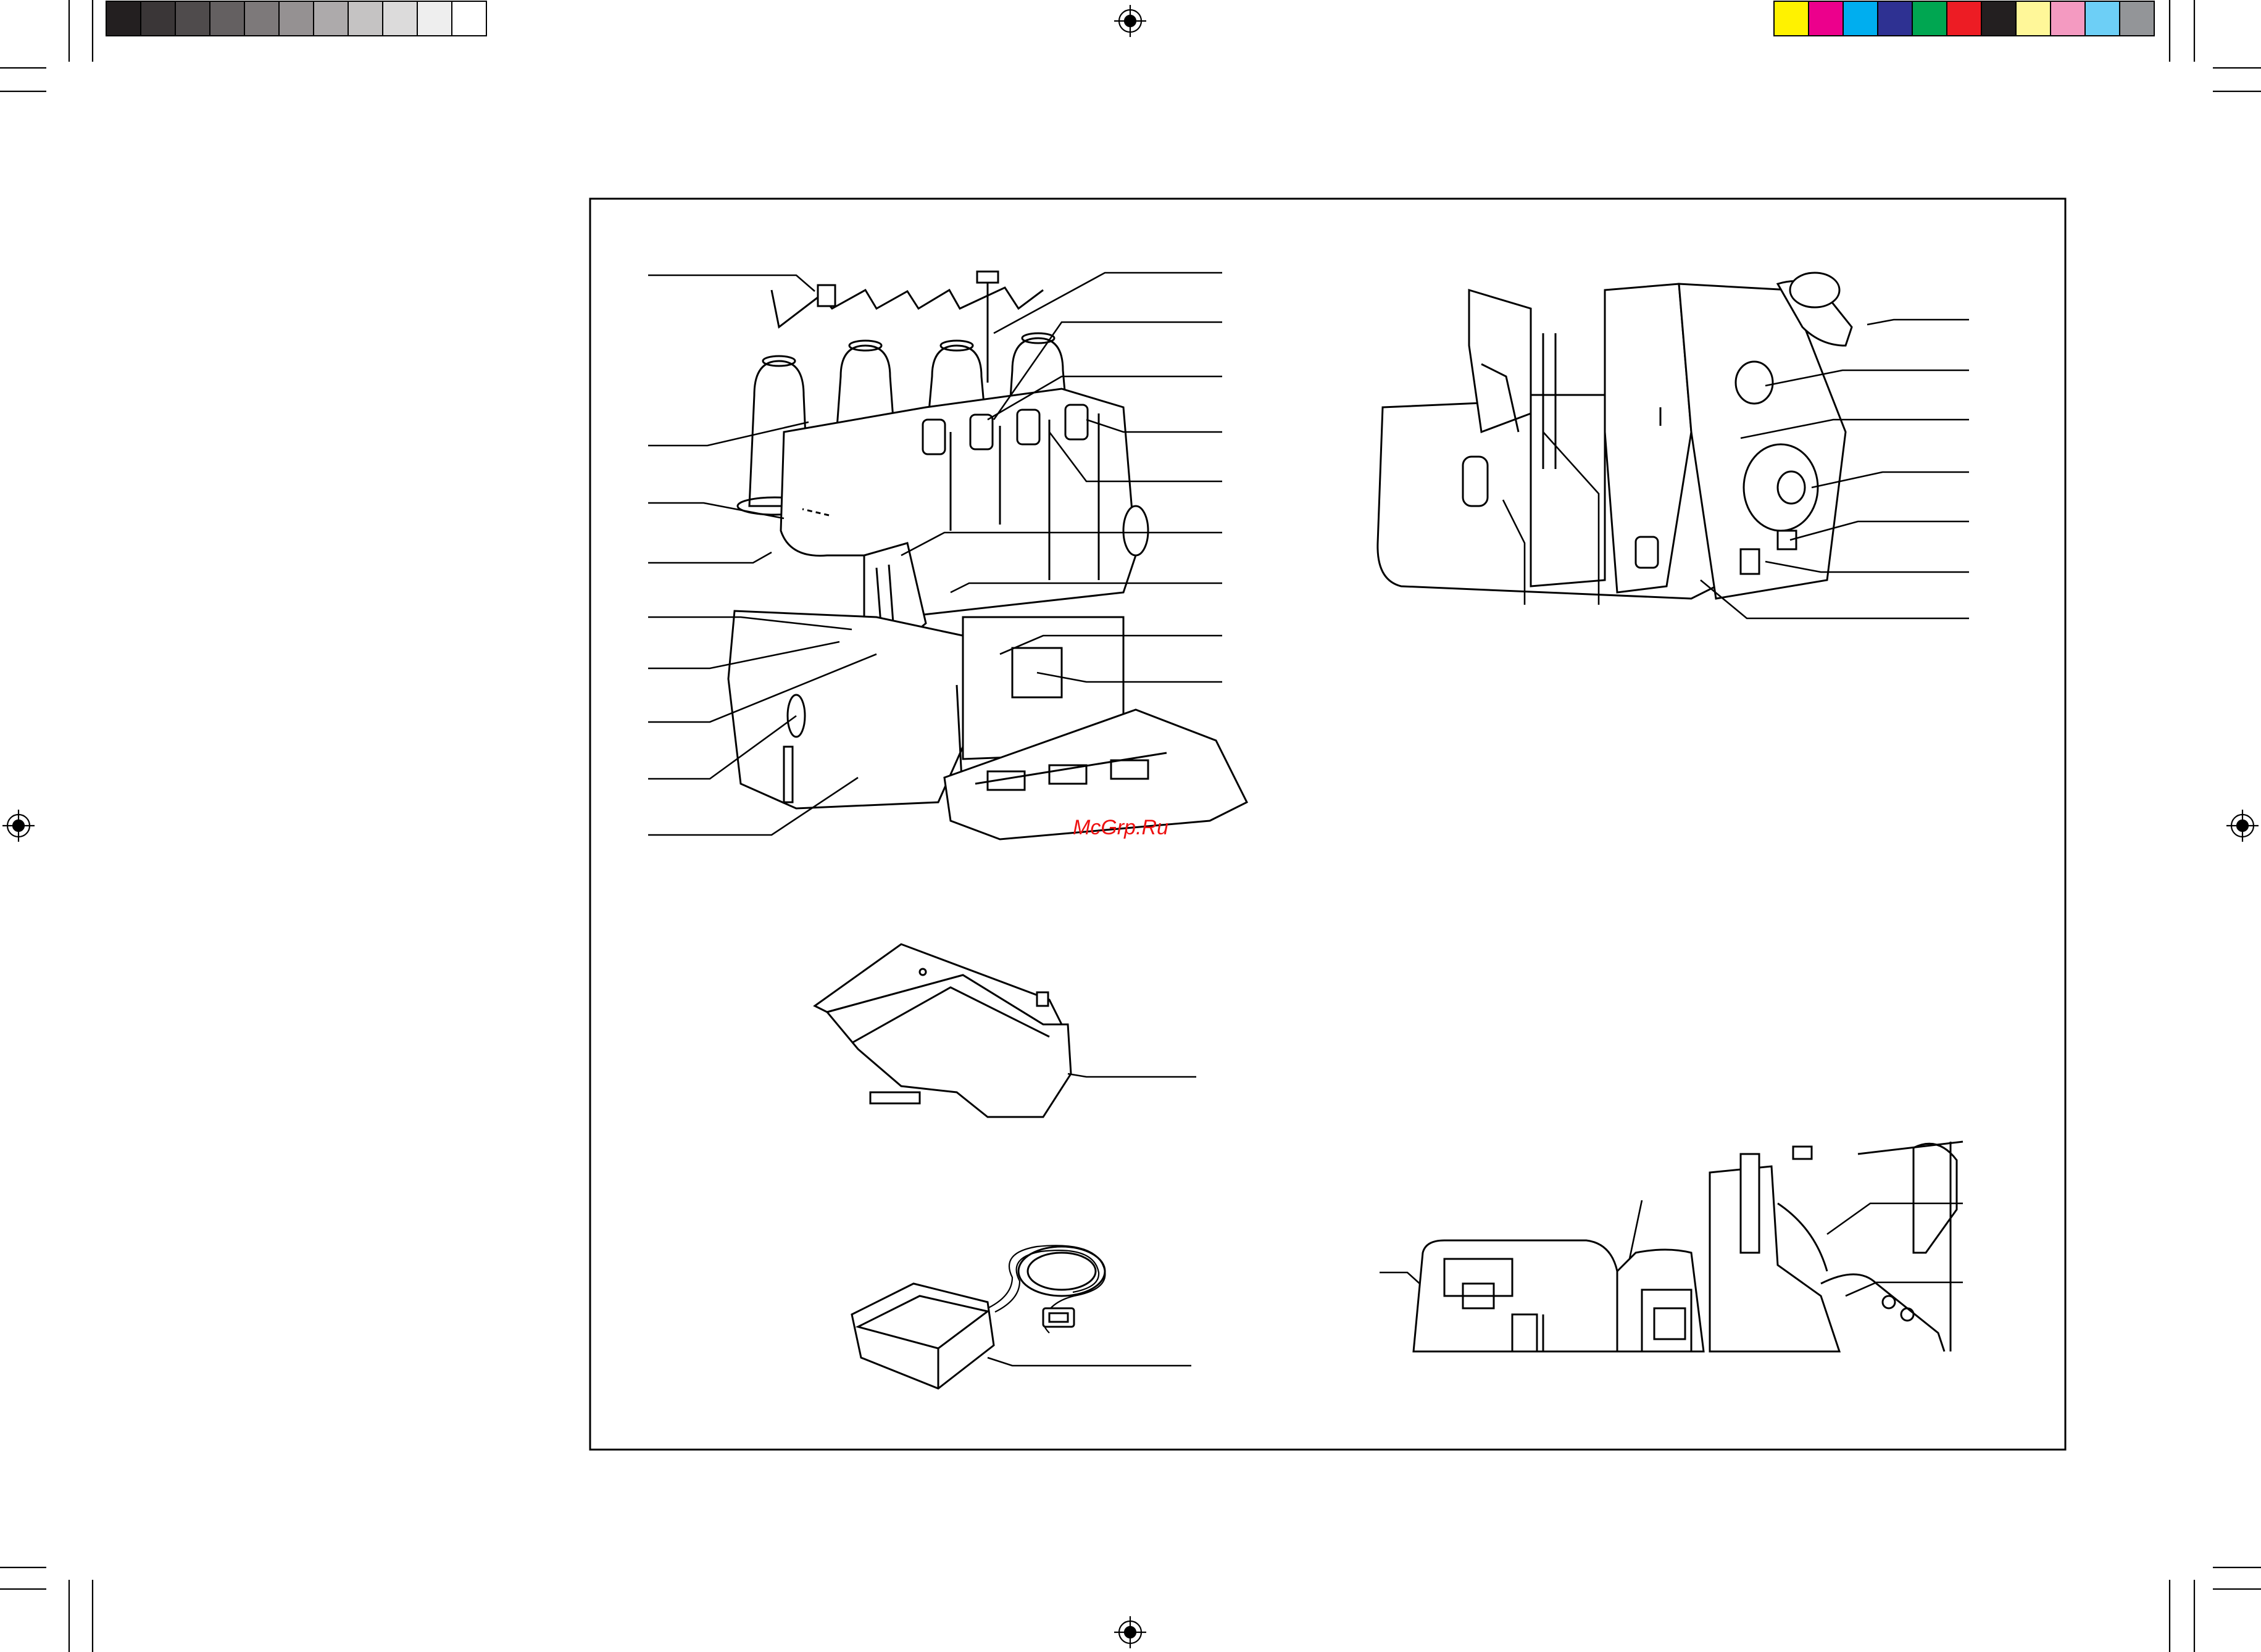 The height and width of the screenshot is (1652, 2261). What do you see at coordinates (1089, 1361) in the screenshot?
I see `foot-controller-leader` at bounding box center [1089, 1361].